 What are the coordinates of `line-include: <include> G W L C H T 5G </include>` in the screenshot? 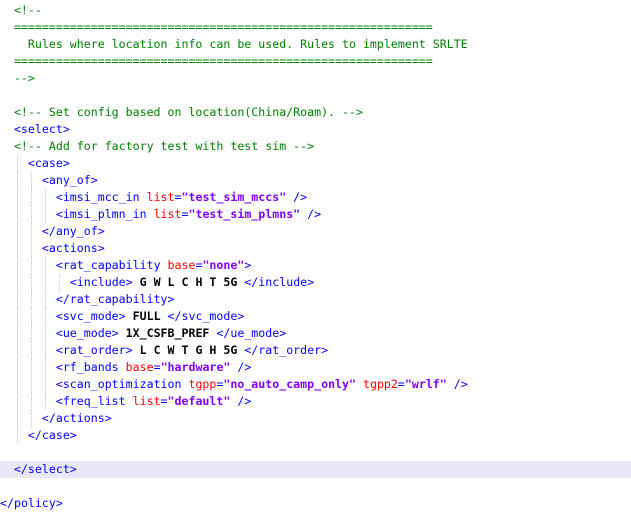 It's located at (315, 282).